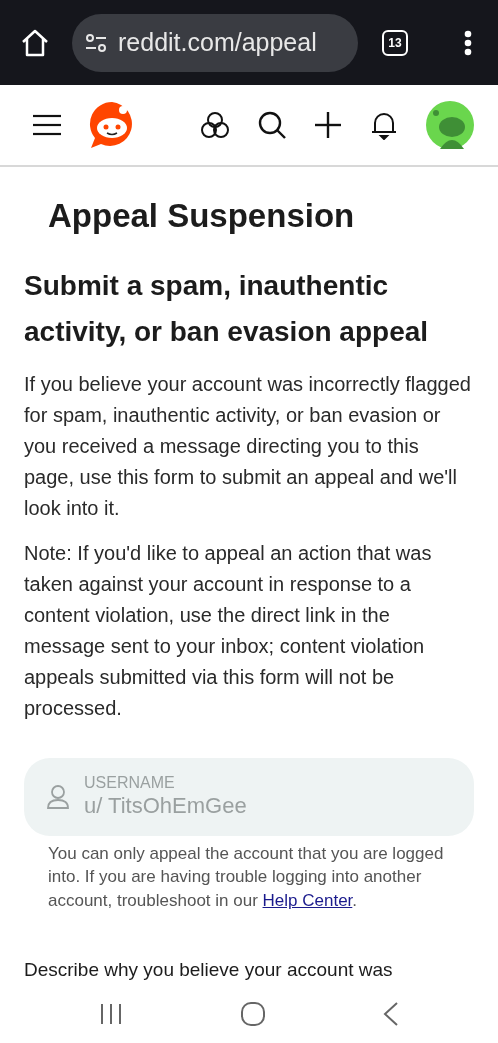 This screenshot has height=1043, width=498. I want to click on plus-icon, so click(328, 125).